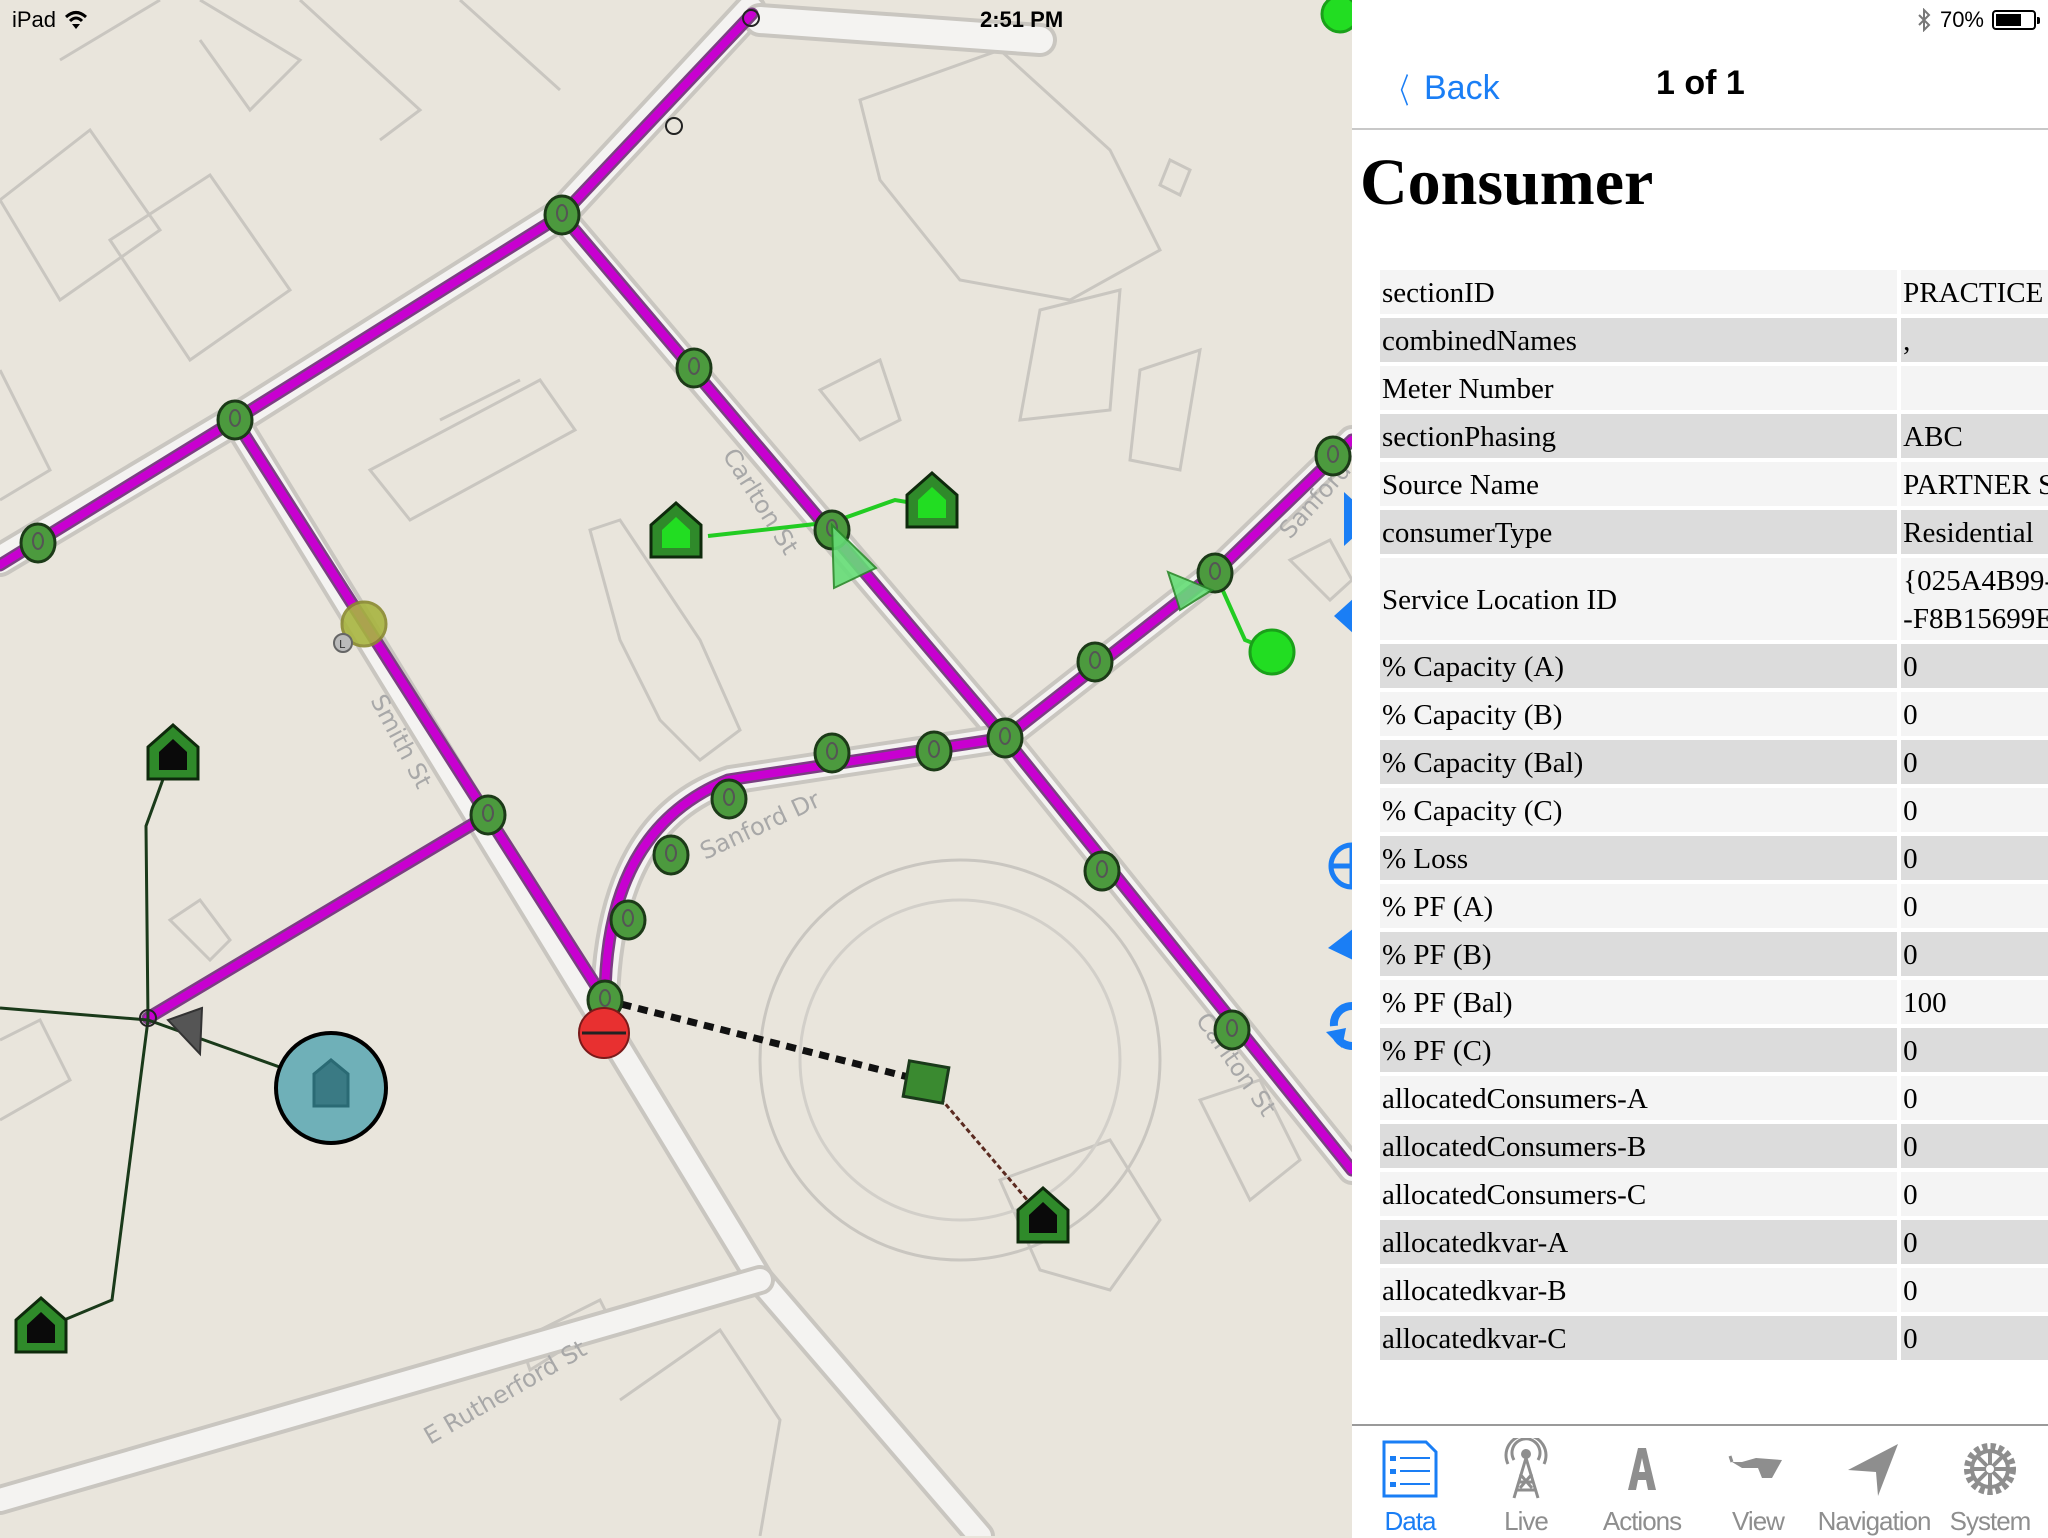 This screenshot has height=1538, width=2048. Describe the element at coordinates (1462, 88) in the screenshot. I see `back-label: Back` at that location.